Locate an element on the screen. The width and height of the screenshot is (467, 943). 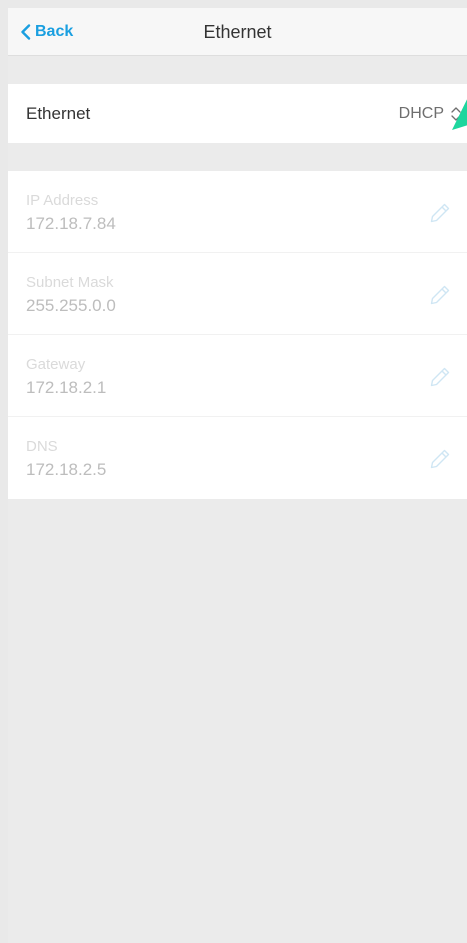
back-button: Back is located at coordinates (46, 32).